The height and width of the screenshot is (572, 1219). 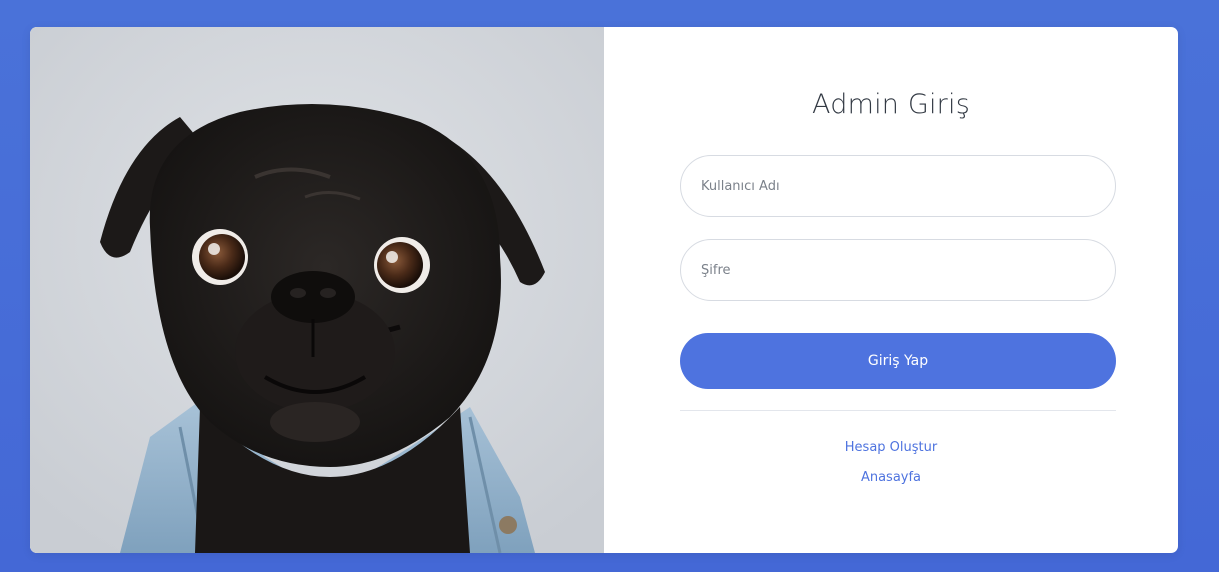 What do you see at coordinates (898, 186) in the screenshot?
I see `username-input` at bounding box center [898, 186].